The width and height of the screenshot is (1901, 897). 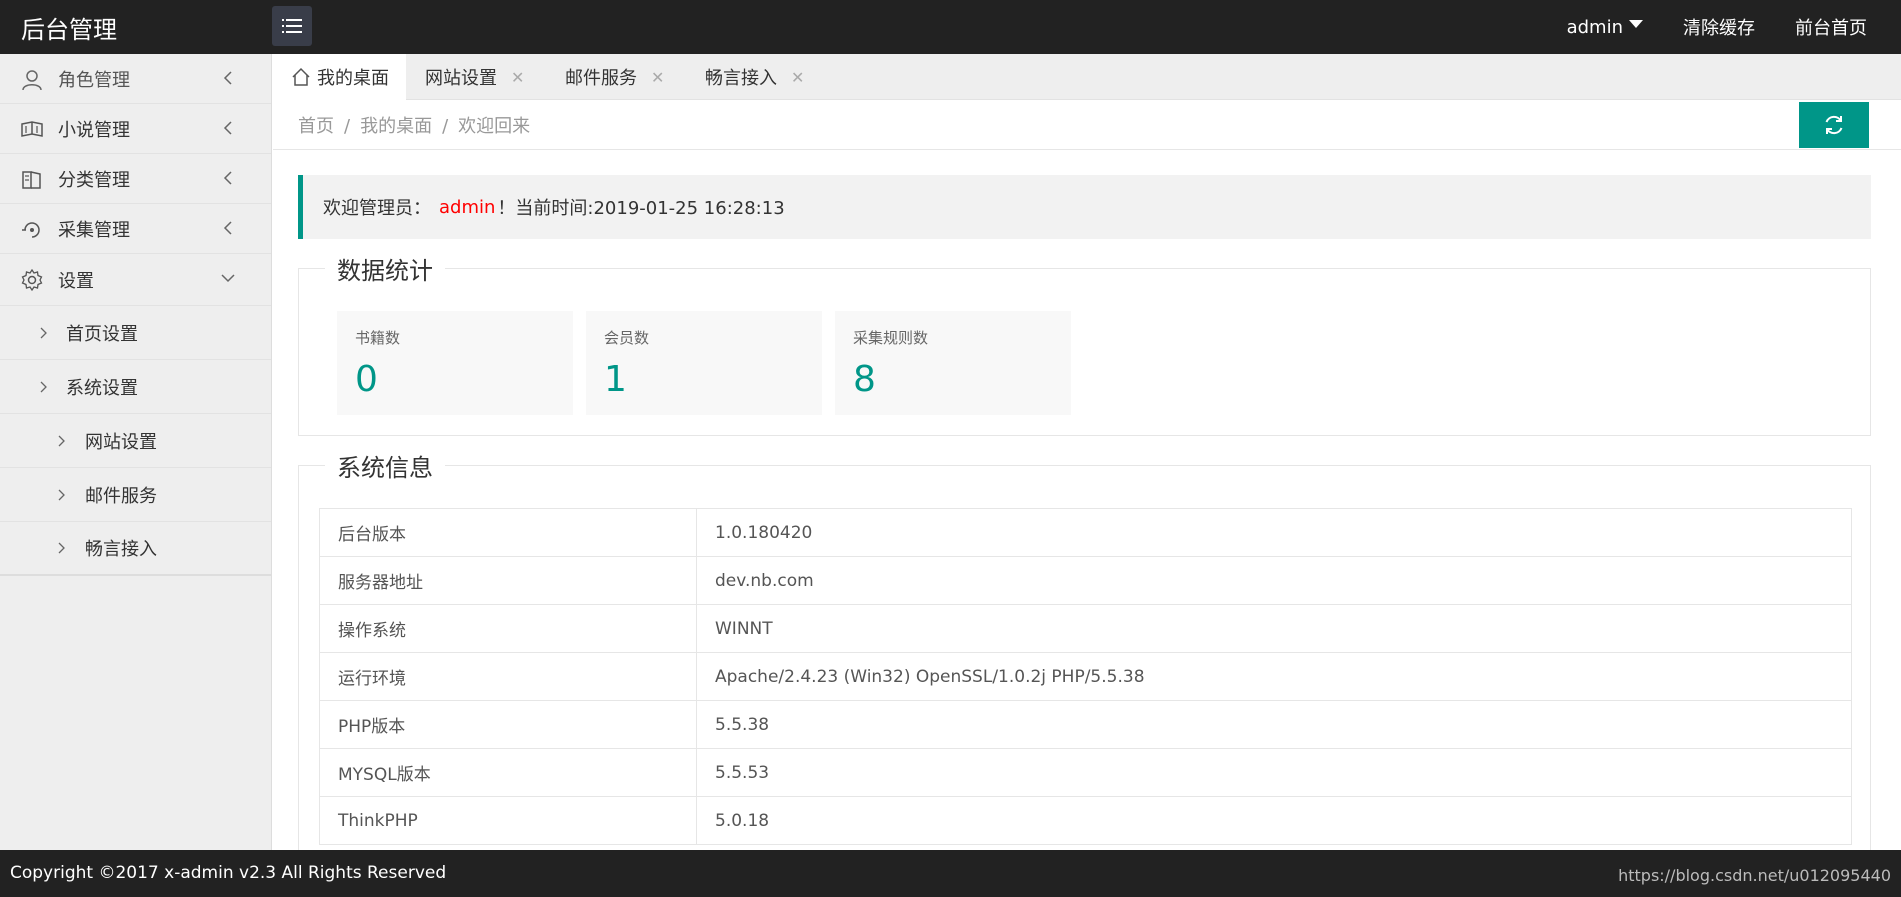 What do you see at coordinates (704, 363) in the screenshot?
I see `stat-card-members: 会员数 1` at bounding box center [704, 363].